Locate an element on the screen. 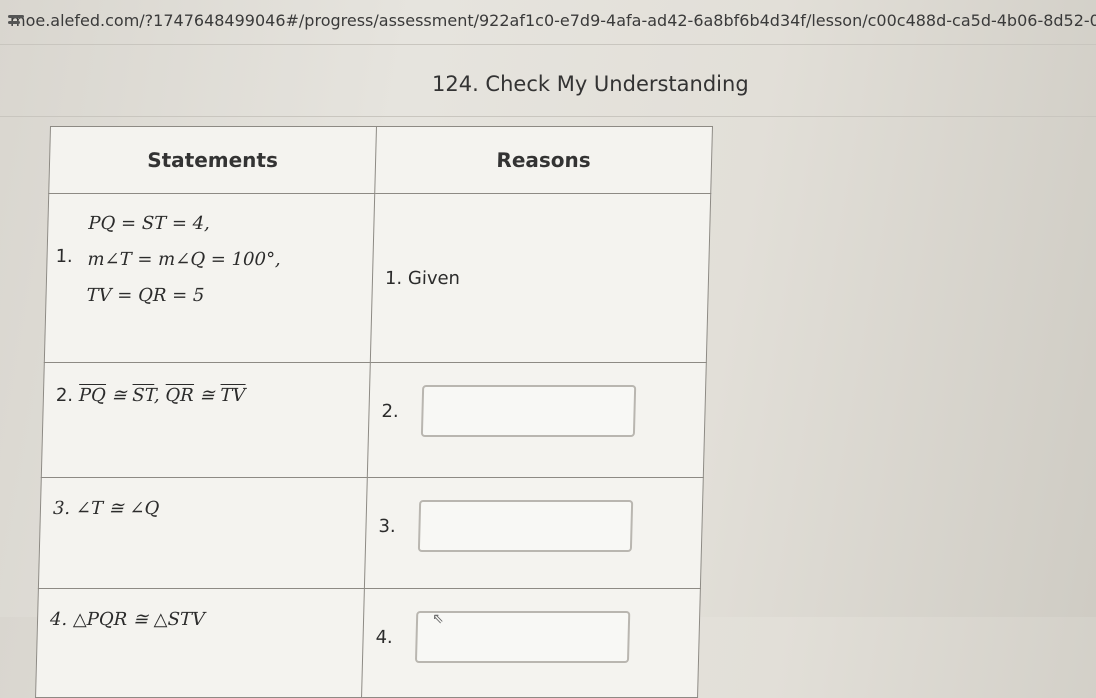 The height and width of the screenshot is (698, 1096). mouse-cursor-icon: ⇖ is located at coordinates (438, 619).